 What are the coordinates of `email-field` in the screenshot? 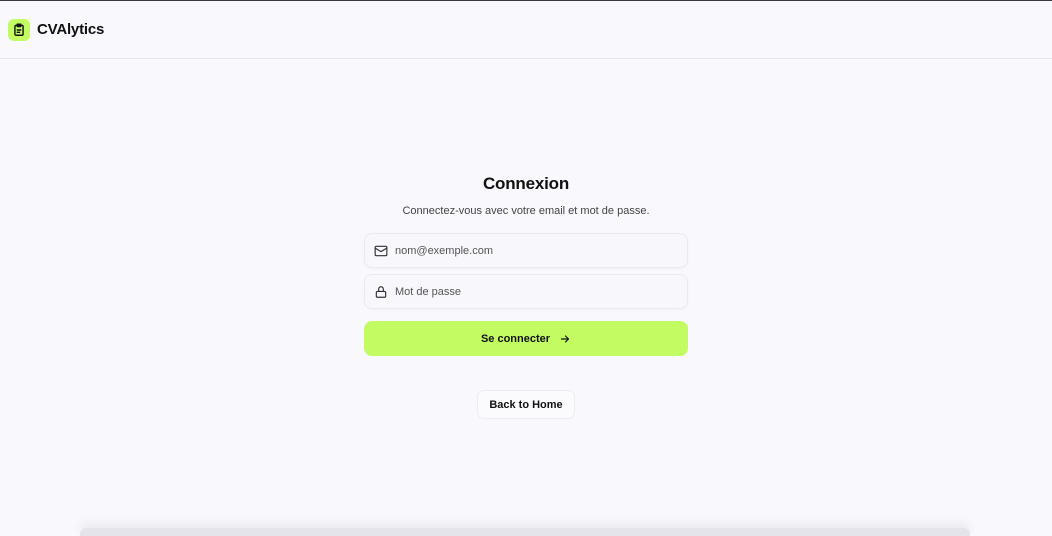 It's located at (526, 250).